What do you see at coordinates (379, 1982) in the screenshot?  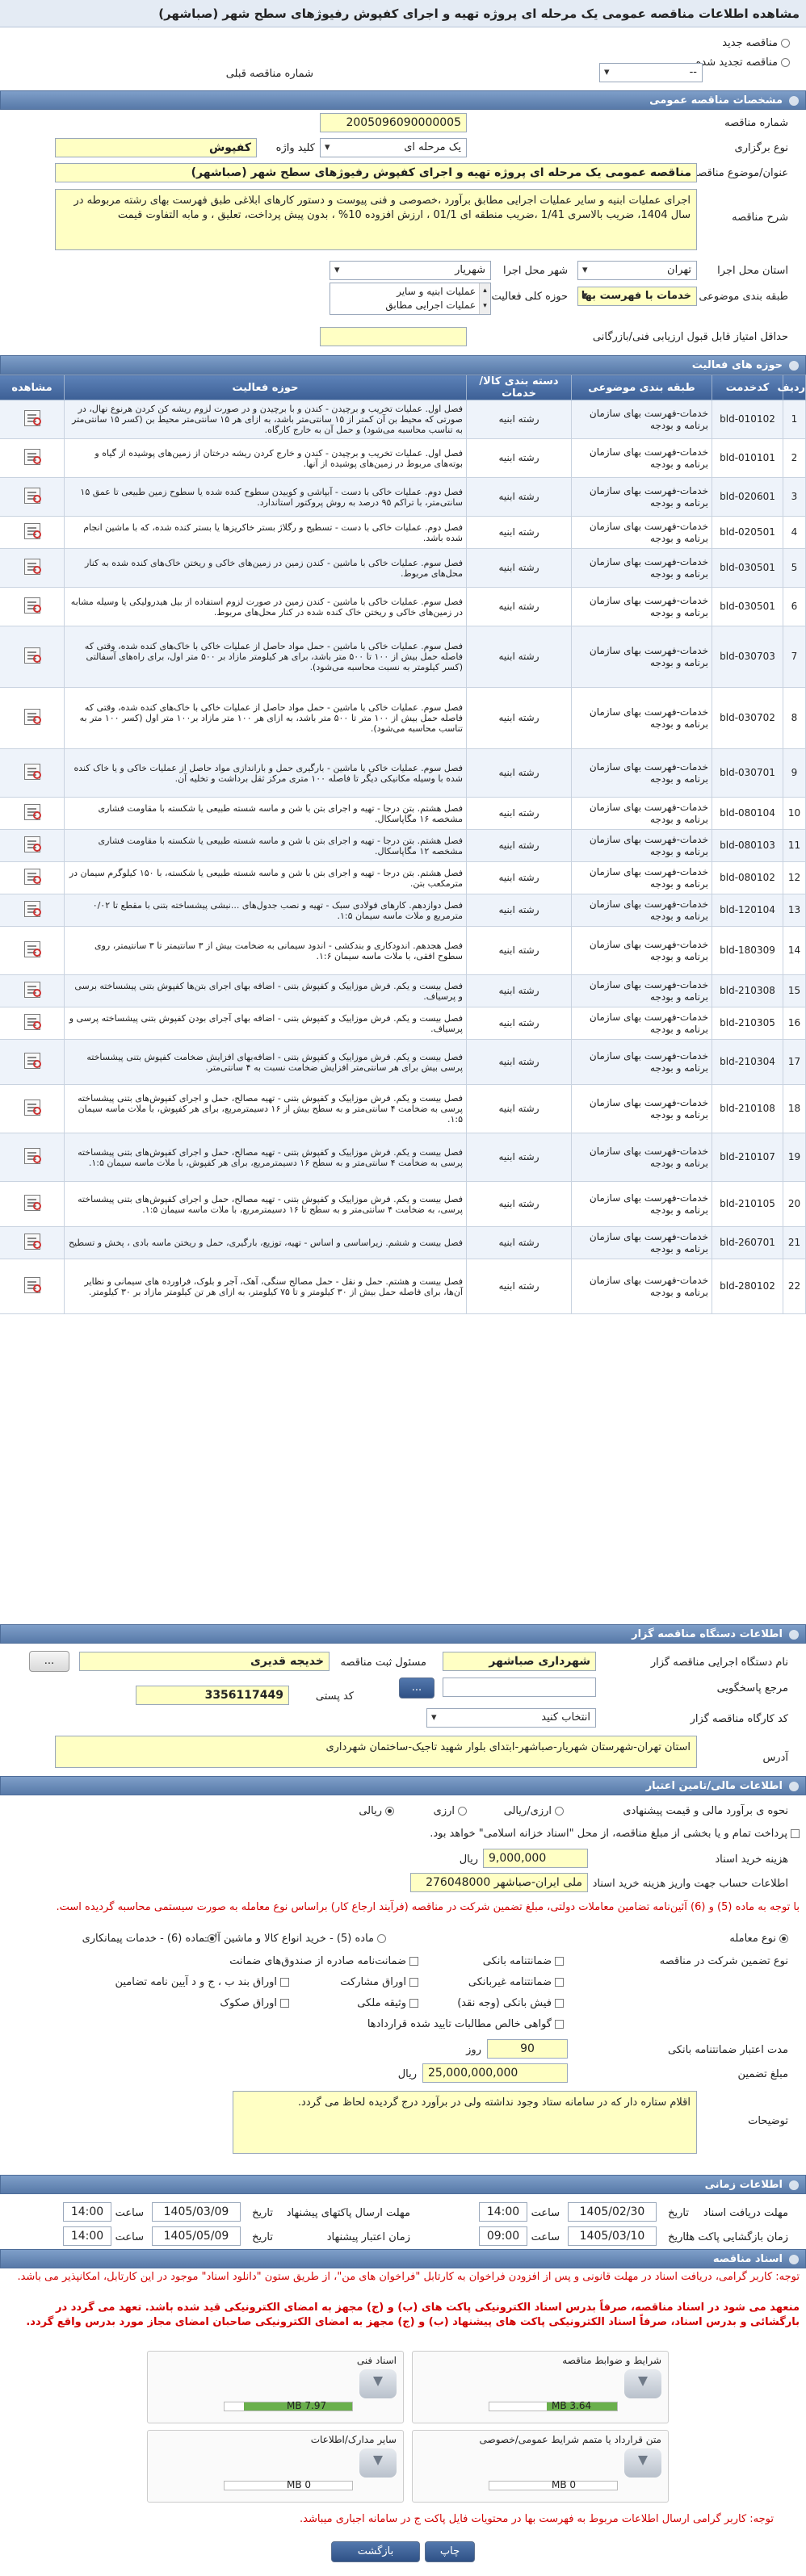 I see `guarantee-opt: اوراق مشارکت` at bounding box center [379, 1982].